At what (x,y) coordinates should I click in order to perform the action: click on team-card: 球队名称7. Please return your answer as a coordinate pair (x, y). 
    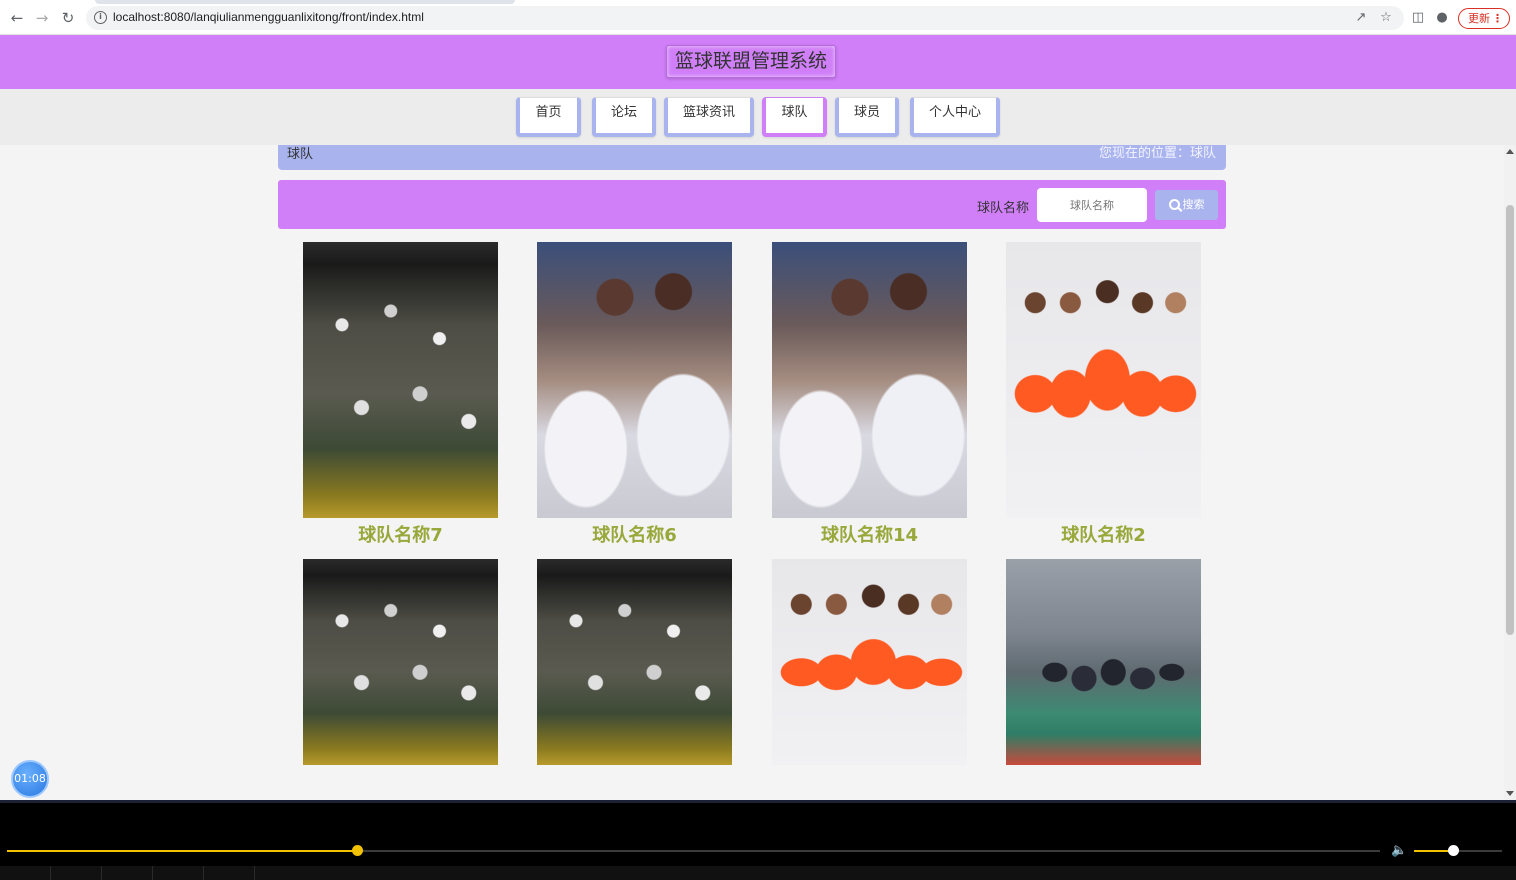
    Looking at the image, I should click on (400, 394).